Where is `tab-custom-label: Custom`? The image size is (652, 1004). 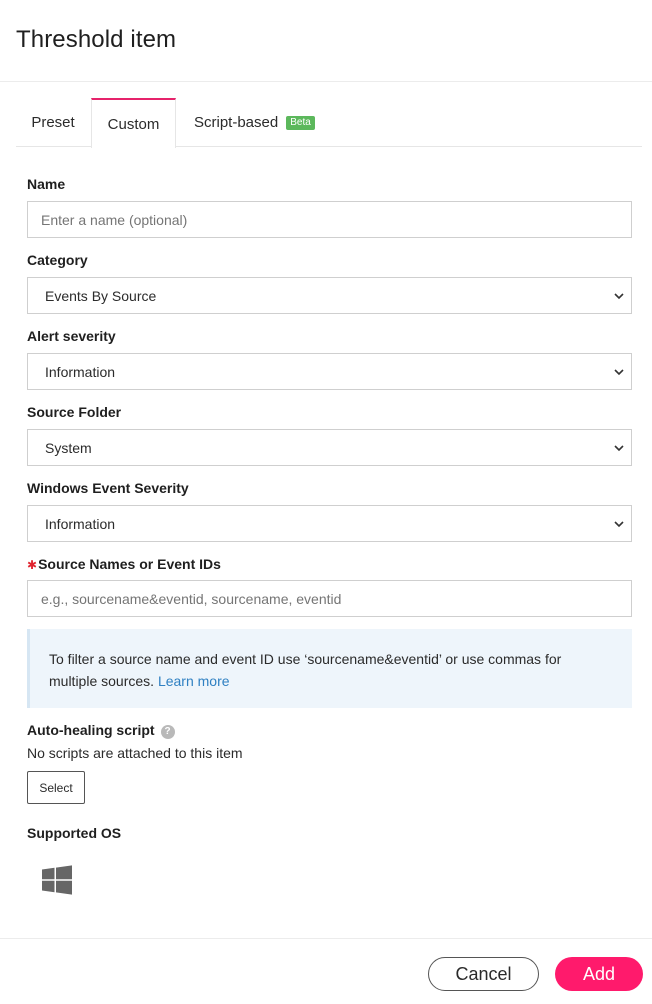
tab-custom-label: Custom is located at coordinates (133, 124).